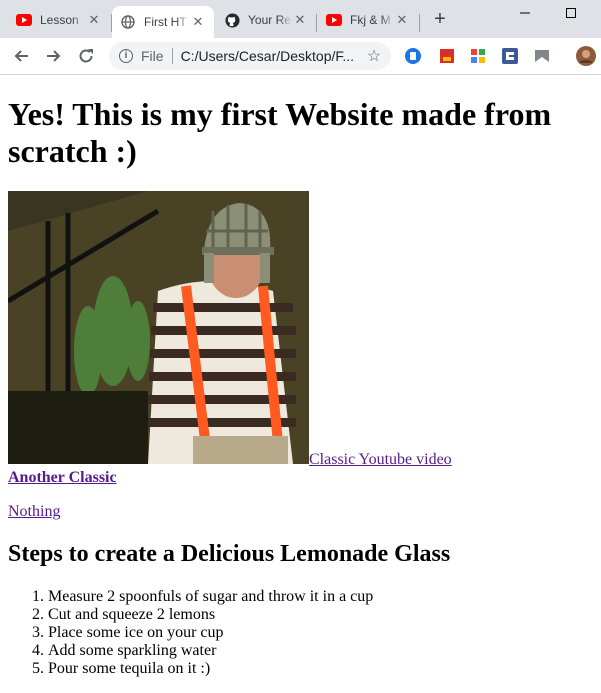  What do you see at coordinates (320, 651) in the screenshot?
I see `list-item: Add some sparkling water` at bounding box center [320, 651].